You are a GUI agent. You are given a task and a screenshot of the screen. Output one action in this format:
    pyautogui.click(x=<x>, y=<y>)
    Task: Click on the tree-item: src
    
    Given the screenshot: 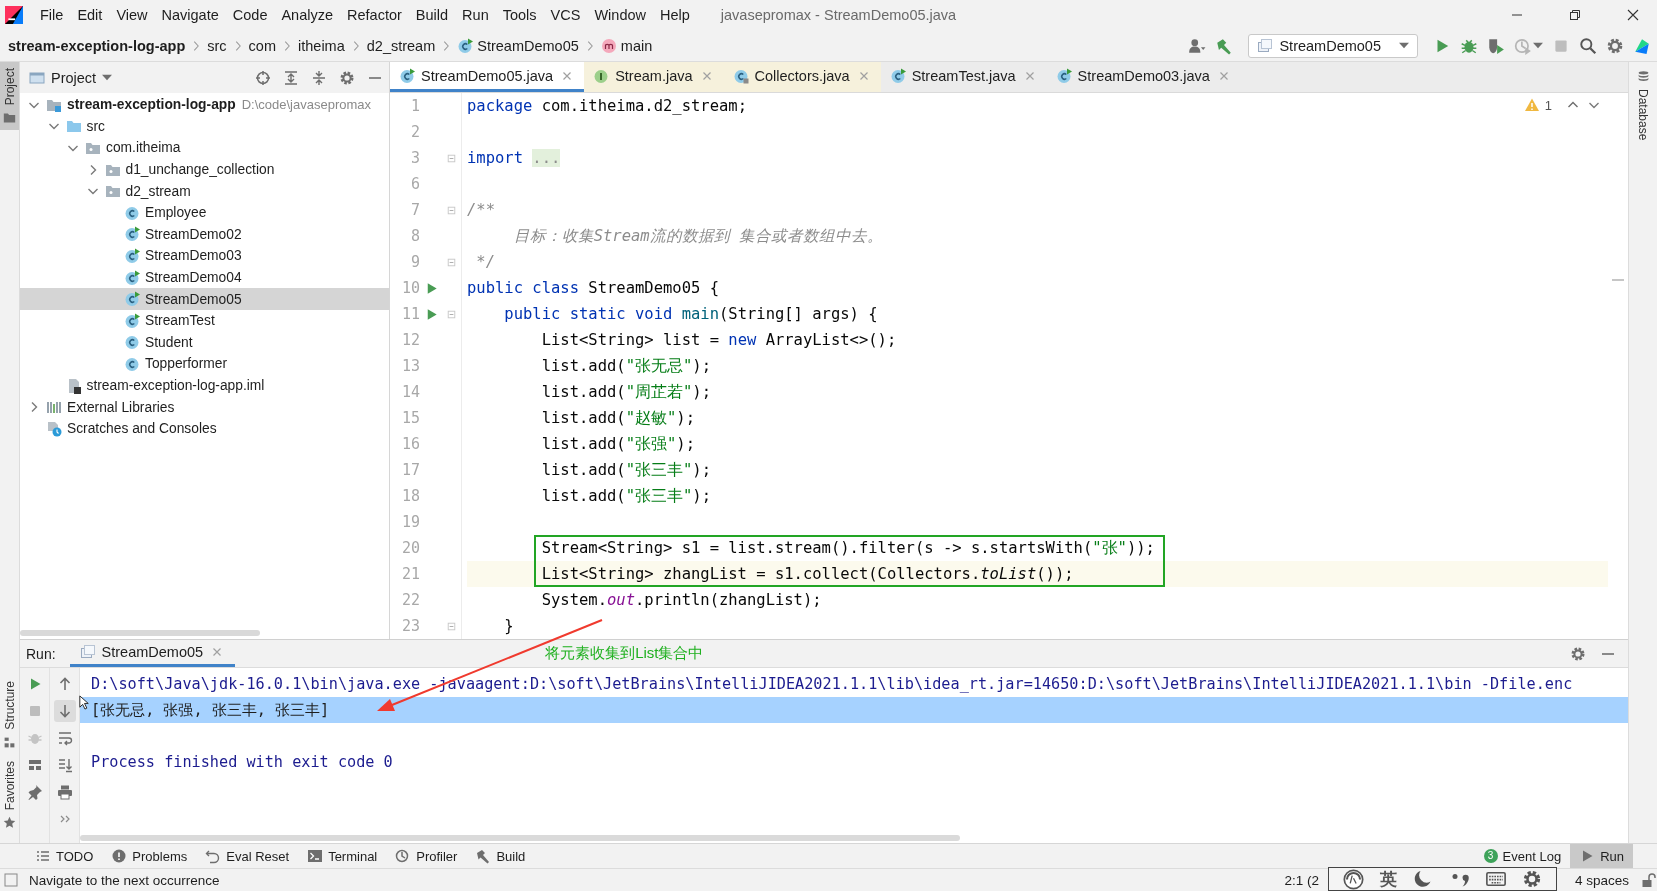 What is the action you would take?
    pyautogui.click(x=204, y=126)
    